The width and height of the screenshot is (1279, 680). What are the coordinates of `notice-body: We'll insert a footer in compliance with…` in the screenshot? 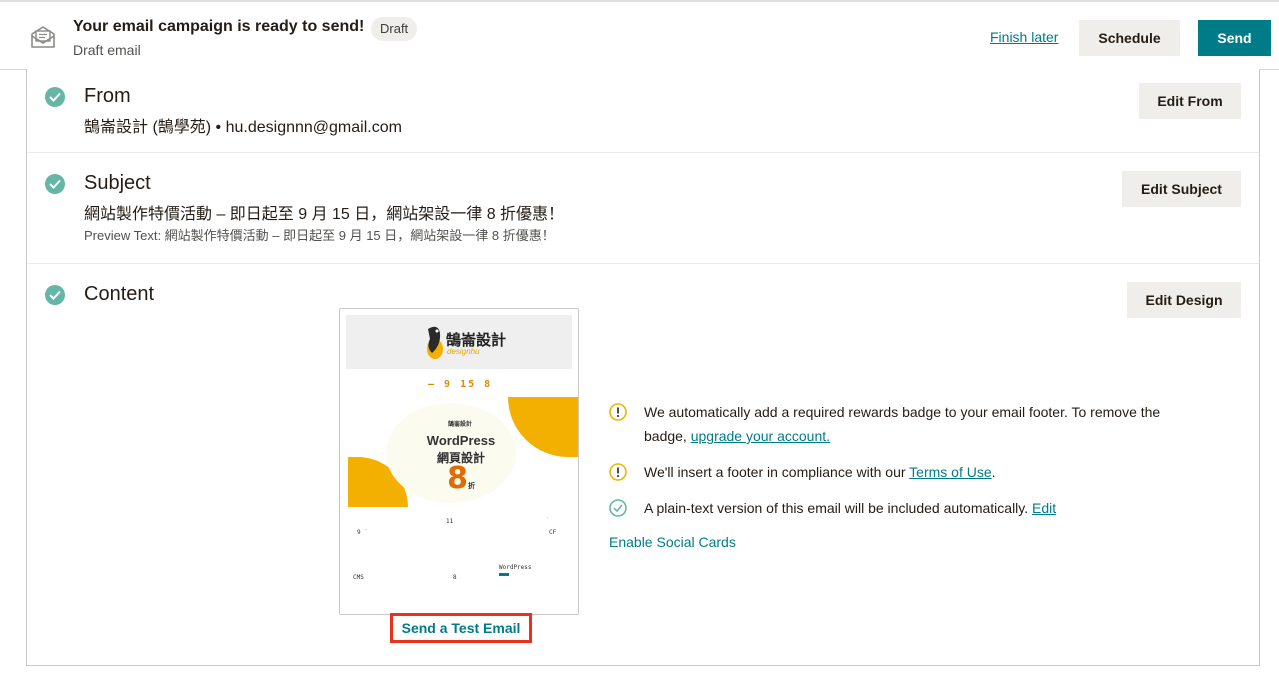 It's located at (777, 472).